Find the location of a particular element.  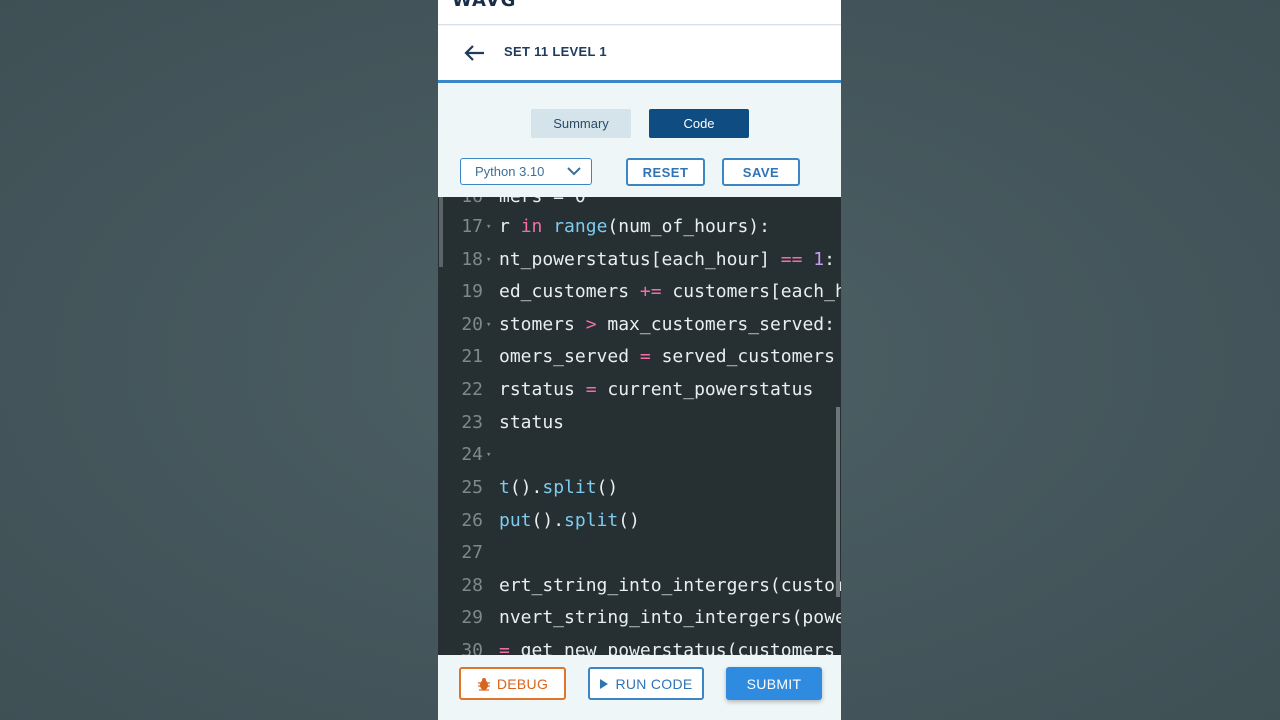

code-text: rstatus = current_powerstatus is located at coordinates (656, 389).